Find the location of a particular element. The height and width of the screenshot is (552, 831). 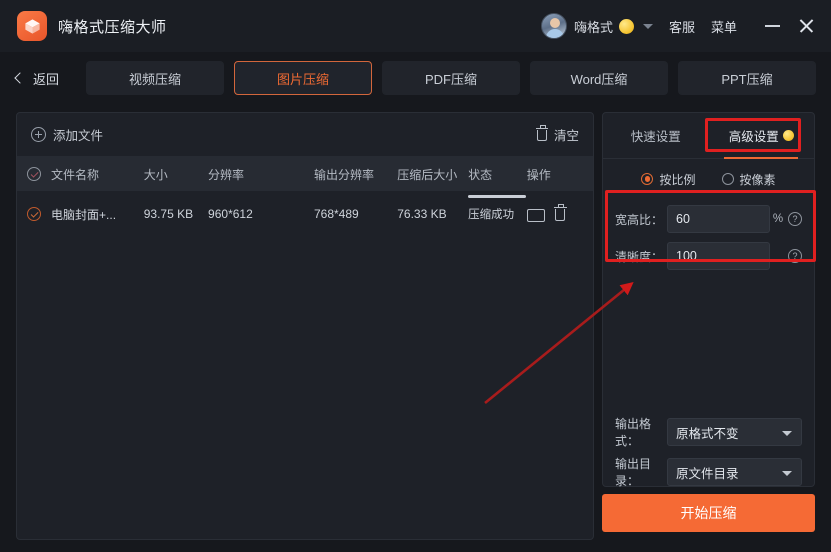

tab-label: 快速设置 is located at coordinates (655, 137).